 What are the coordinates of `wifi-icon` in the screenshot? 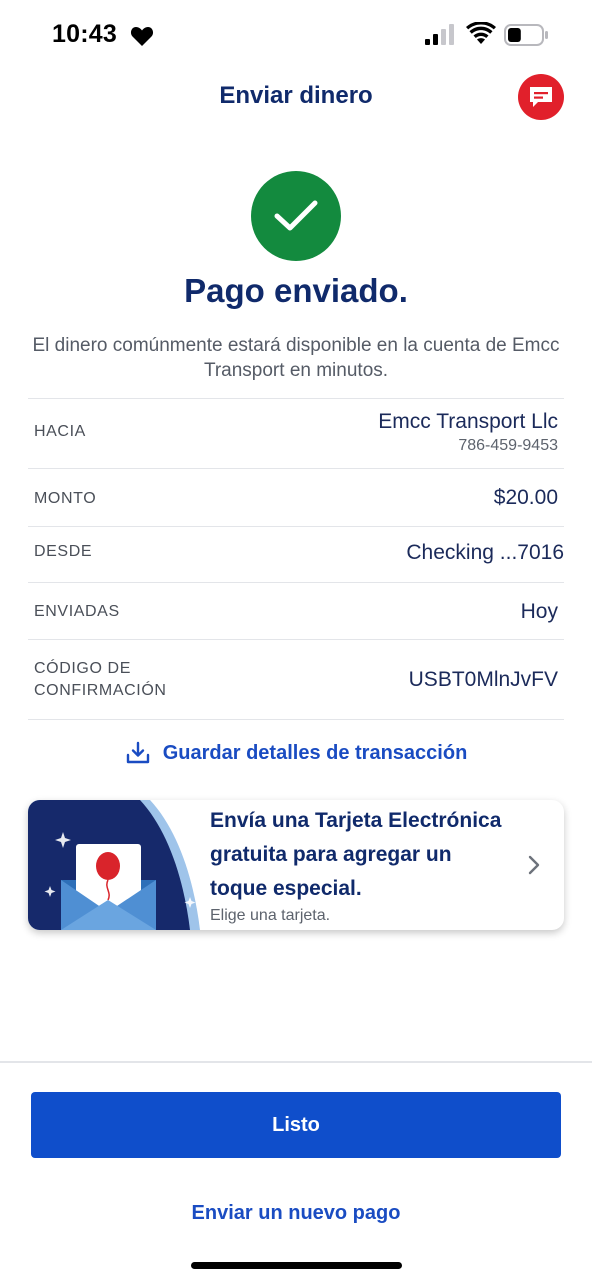 It's located at (481, 33).